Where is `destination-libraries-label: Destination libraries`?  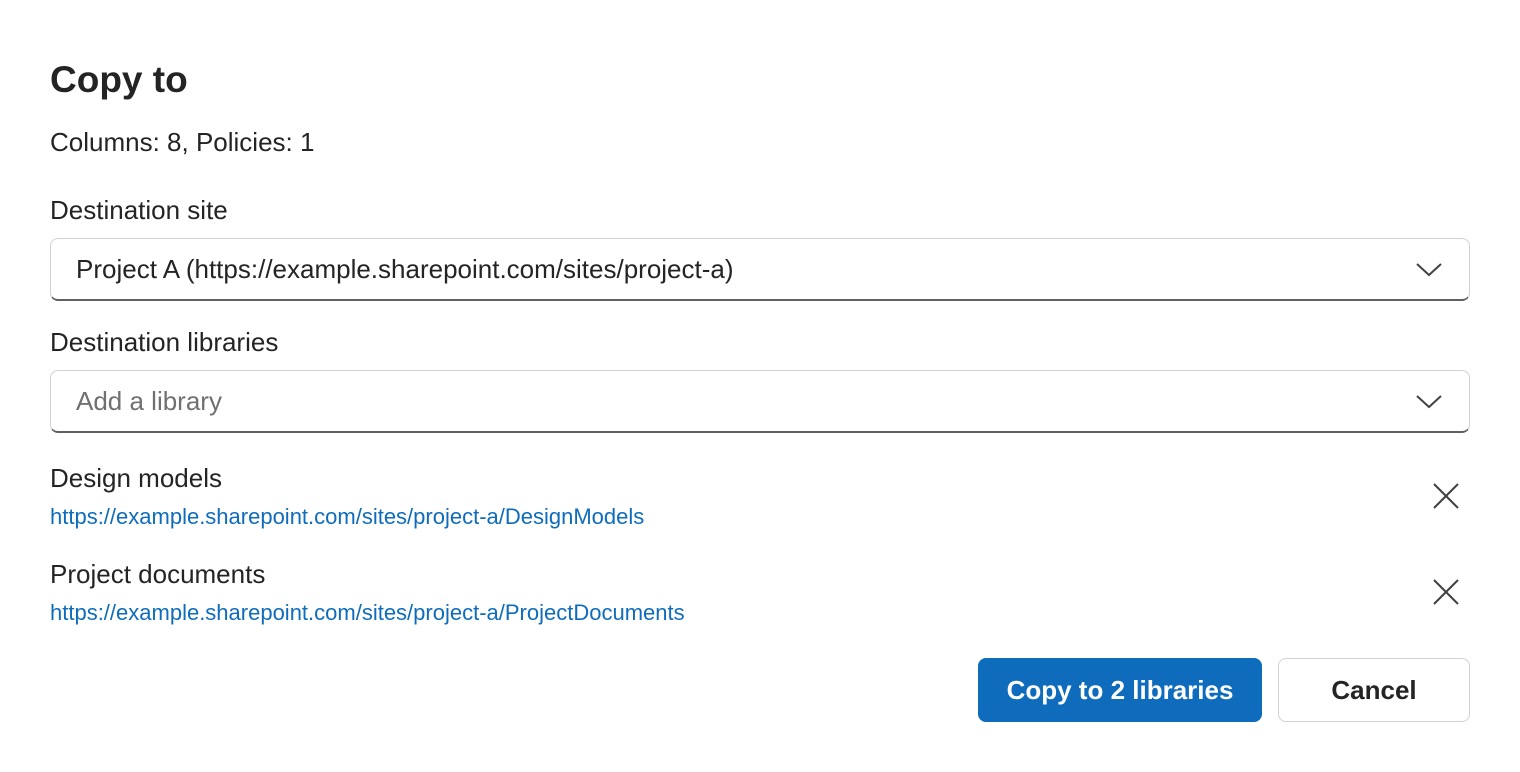 destination-libraries-label: Destination libraries is located at coordinates (164, 342).